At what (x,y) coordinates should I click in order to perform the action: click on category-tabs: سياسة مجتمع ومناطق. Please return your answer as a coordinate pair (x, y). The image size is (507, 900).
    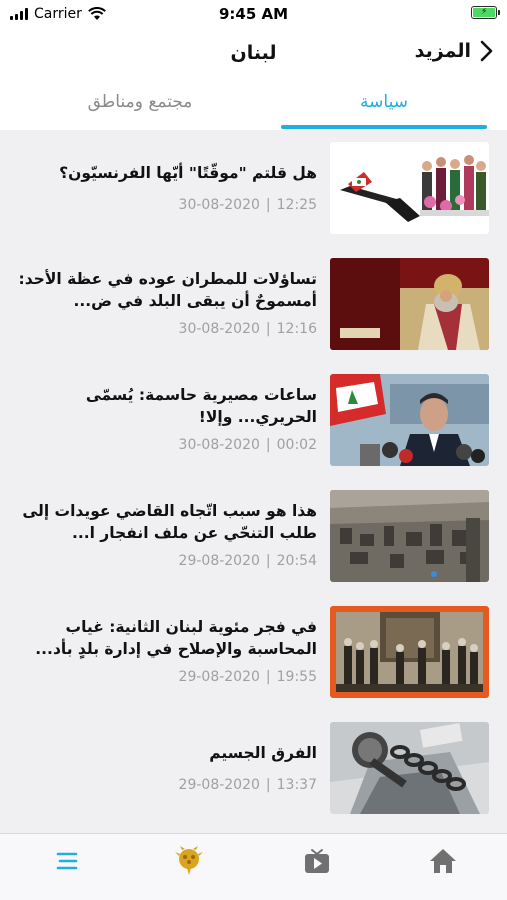
    Looking at the image, I should click on (253, 105).